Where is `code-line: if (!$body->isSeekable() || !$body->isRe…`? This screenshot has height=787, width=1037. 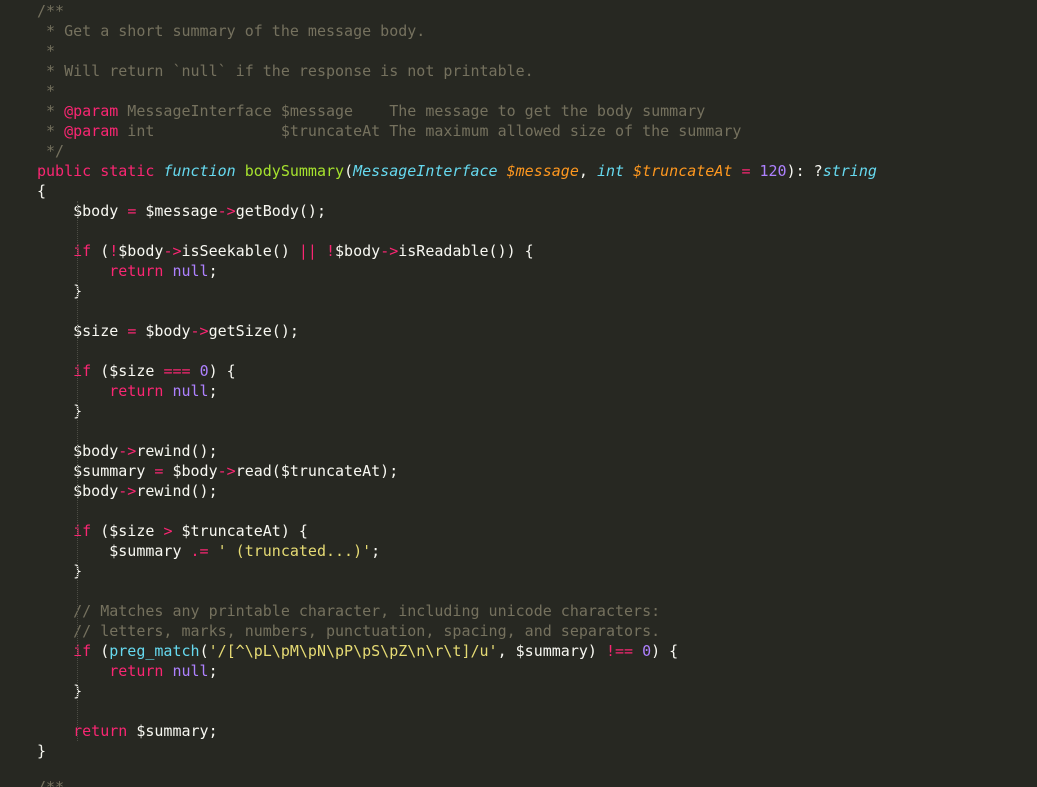 code-line: if (!$body->isSeekable() || !$body->isRe… is located at coordinates (457, 251).